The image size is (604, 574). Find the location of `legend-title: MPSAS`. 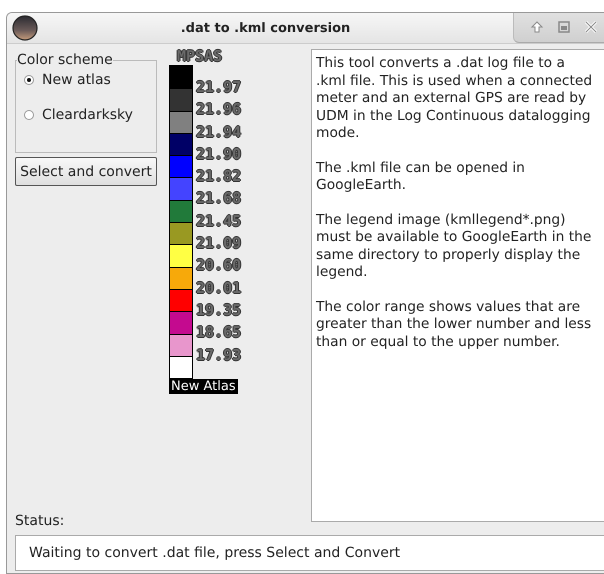

legend-title: MPSAS is located at coordinates (199, 56).